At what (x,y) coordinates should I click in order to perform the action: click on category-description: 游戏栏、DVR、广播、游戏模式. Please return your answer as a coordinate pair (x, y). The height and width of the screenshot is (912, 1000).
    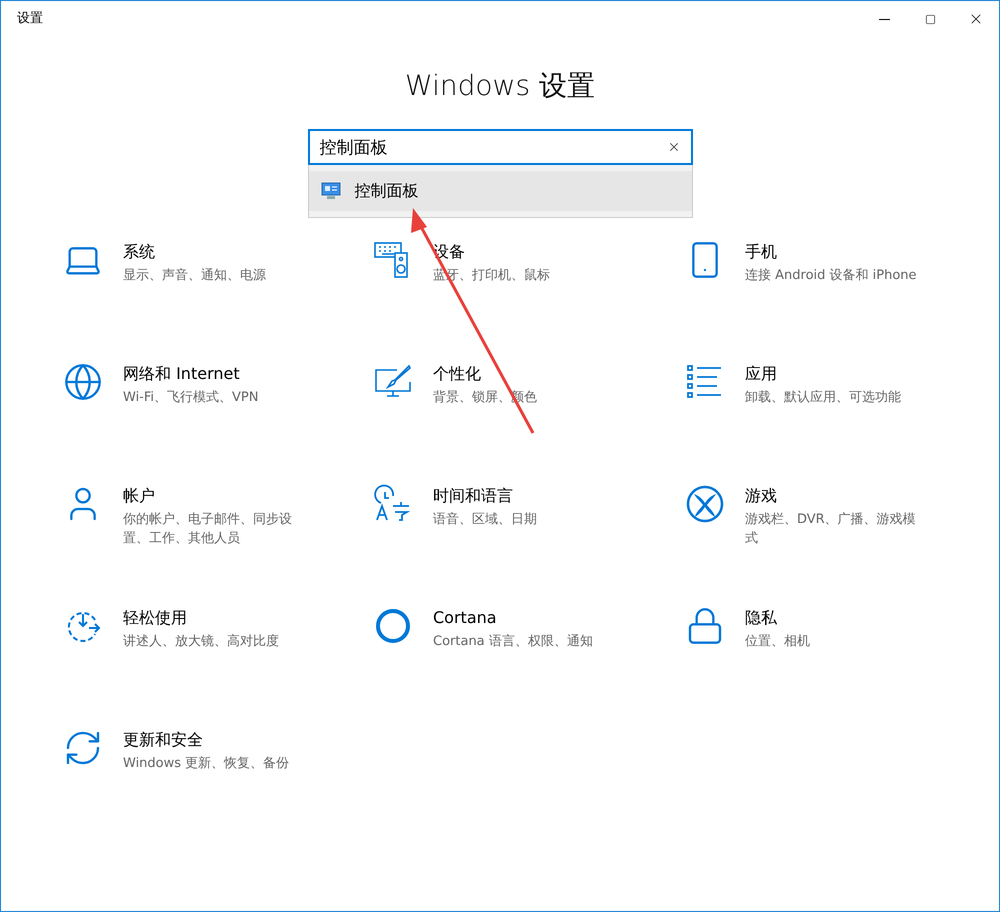
    Looking at the image, I should click on (831, 529).